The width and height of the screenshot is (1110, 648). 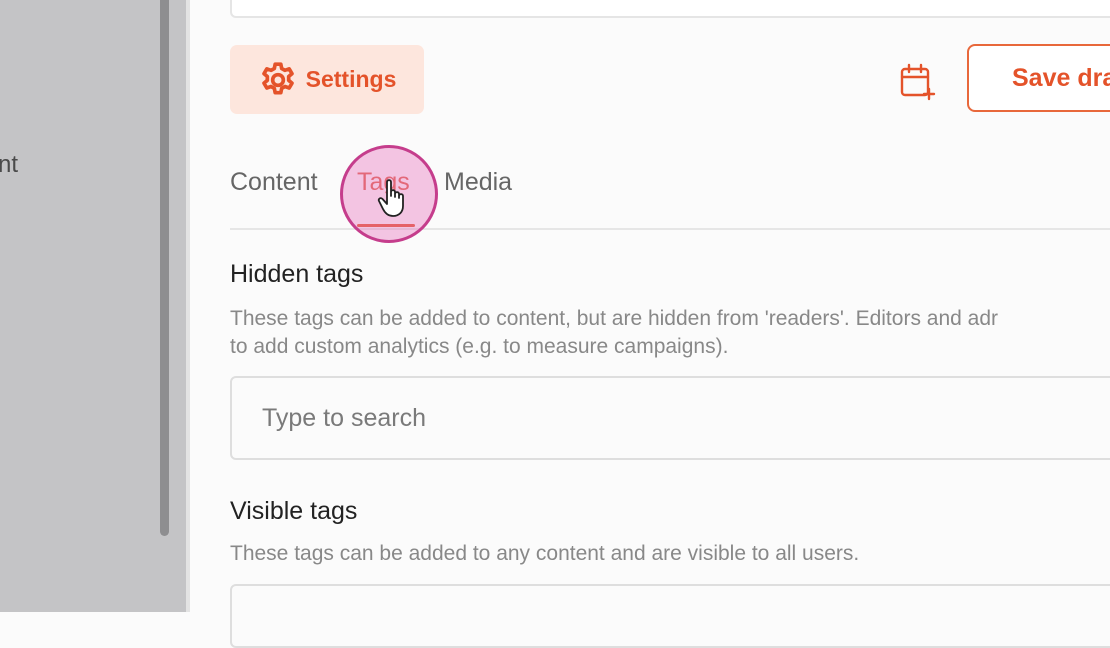 I want to click on sidebar-scrollbar, so click(x=164, y=268).